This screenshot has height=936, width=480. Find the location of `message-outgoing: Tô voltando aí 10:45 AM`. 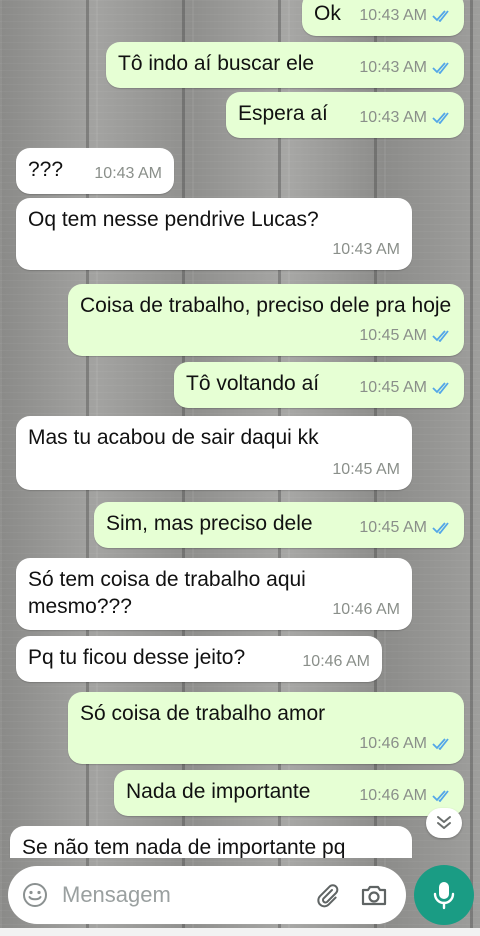

message-outgoing: Tô voltando aí 10:45 AM is located at coordinates (319, 385).